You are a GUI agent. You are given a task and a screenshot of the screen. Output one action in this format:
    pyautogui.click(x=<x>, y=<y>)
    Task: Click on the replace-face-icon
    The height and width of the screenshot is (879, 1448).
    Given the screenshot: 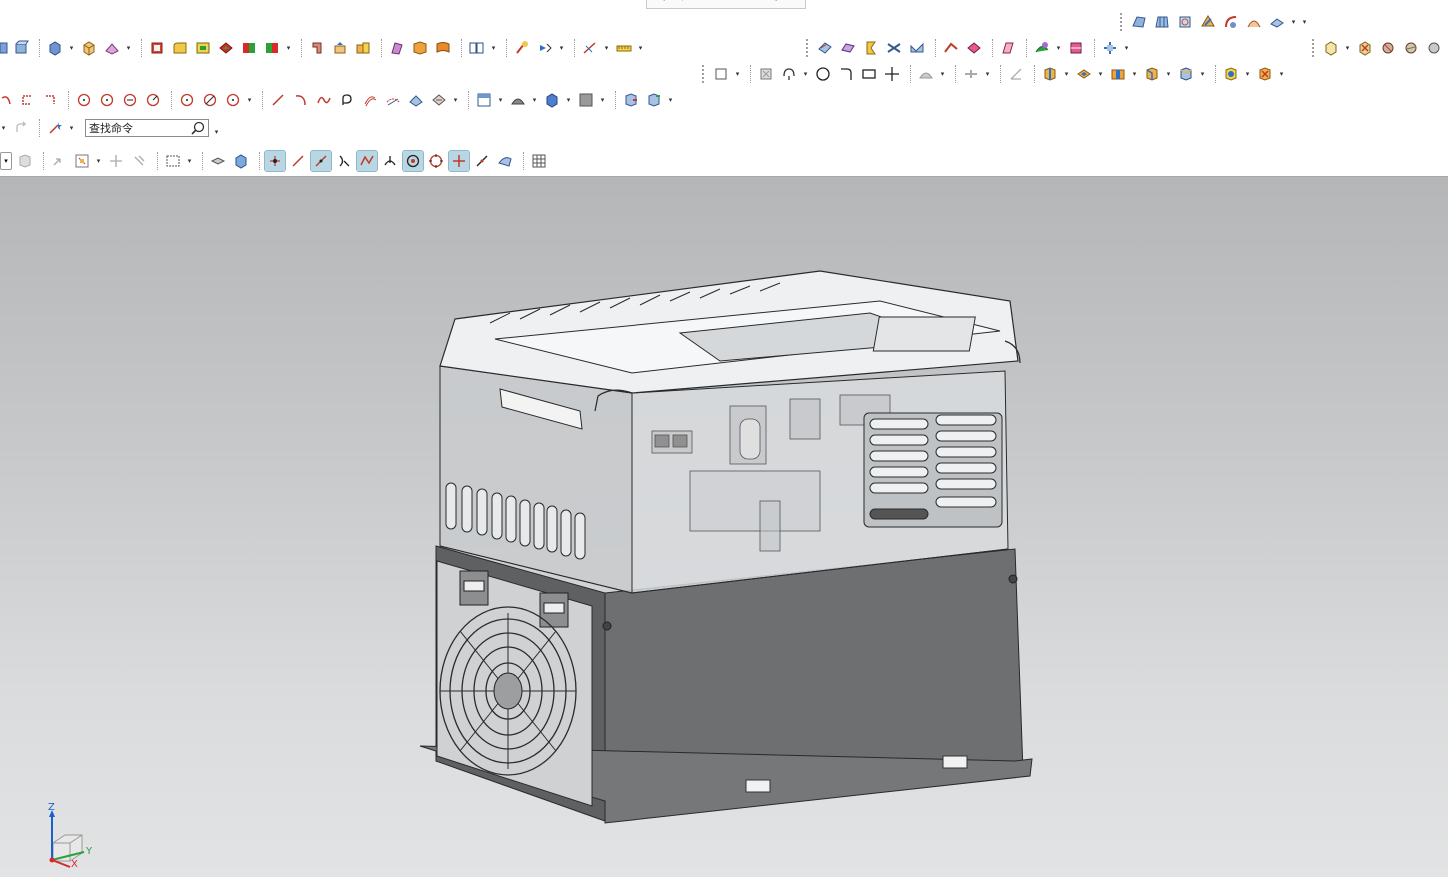 What is the action you would take?
    pyautogui.click(x=871, y=48)
    